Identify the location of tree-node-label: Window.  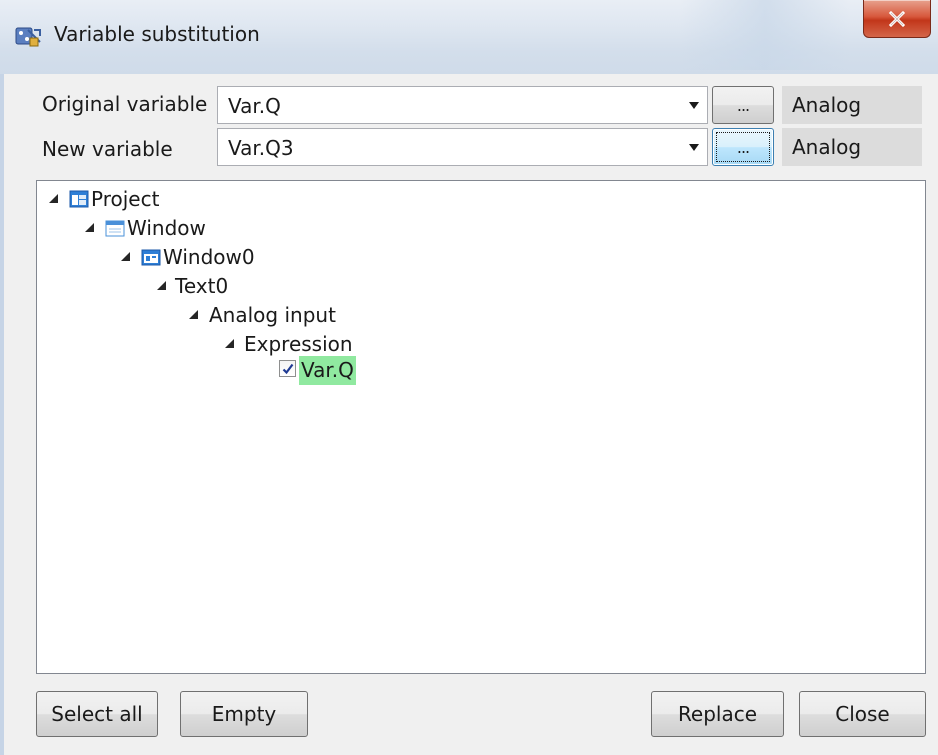
(166, 228).